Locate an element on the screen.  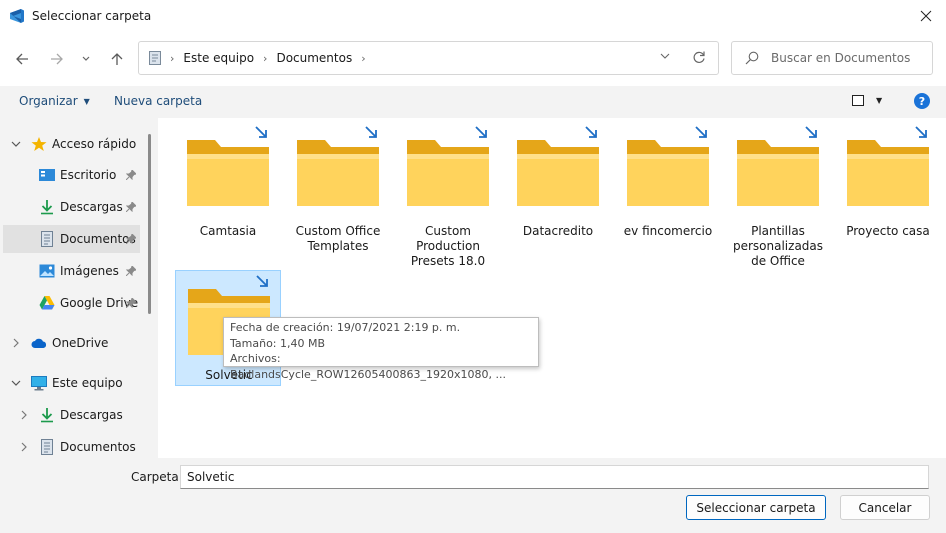
organize-menu-button: Organizar ▼ is located at coordinates (54, 101).